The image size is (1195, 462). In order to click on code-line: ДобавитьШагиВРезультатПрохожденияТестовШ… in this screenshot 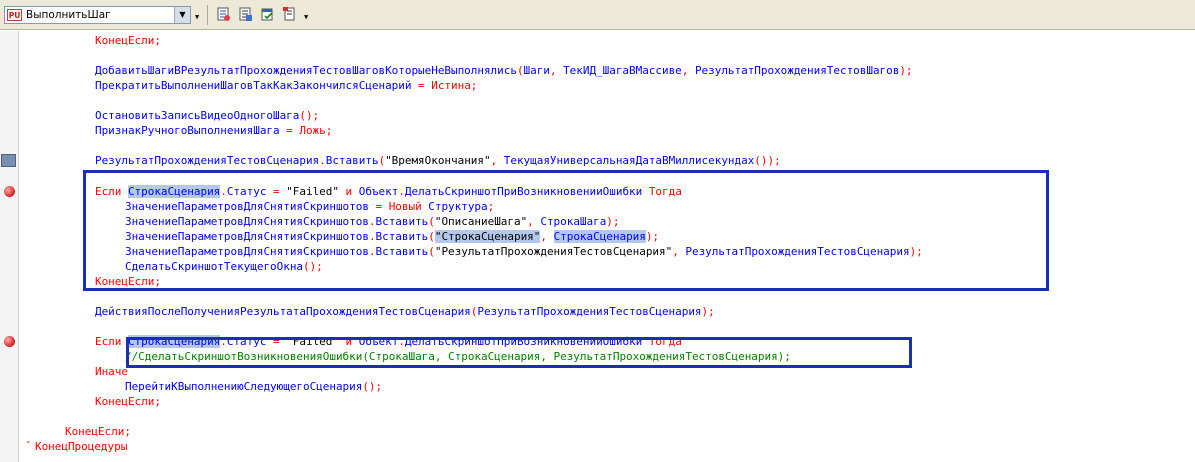, I will do `click(504, 70)`.